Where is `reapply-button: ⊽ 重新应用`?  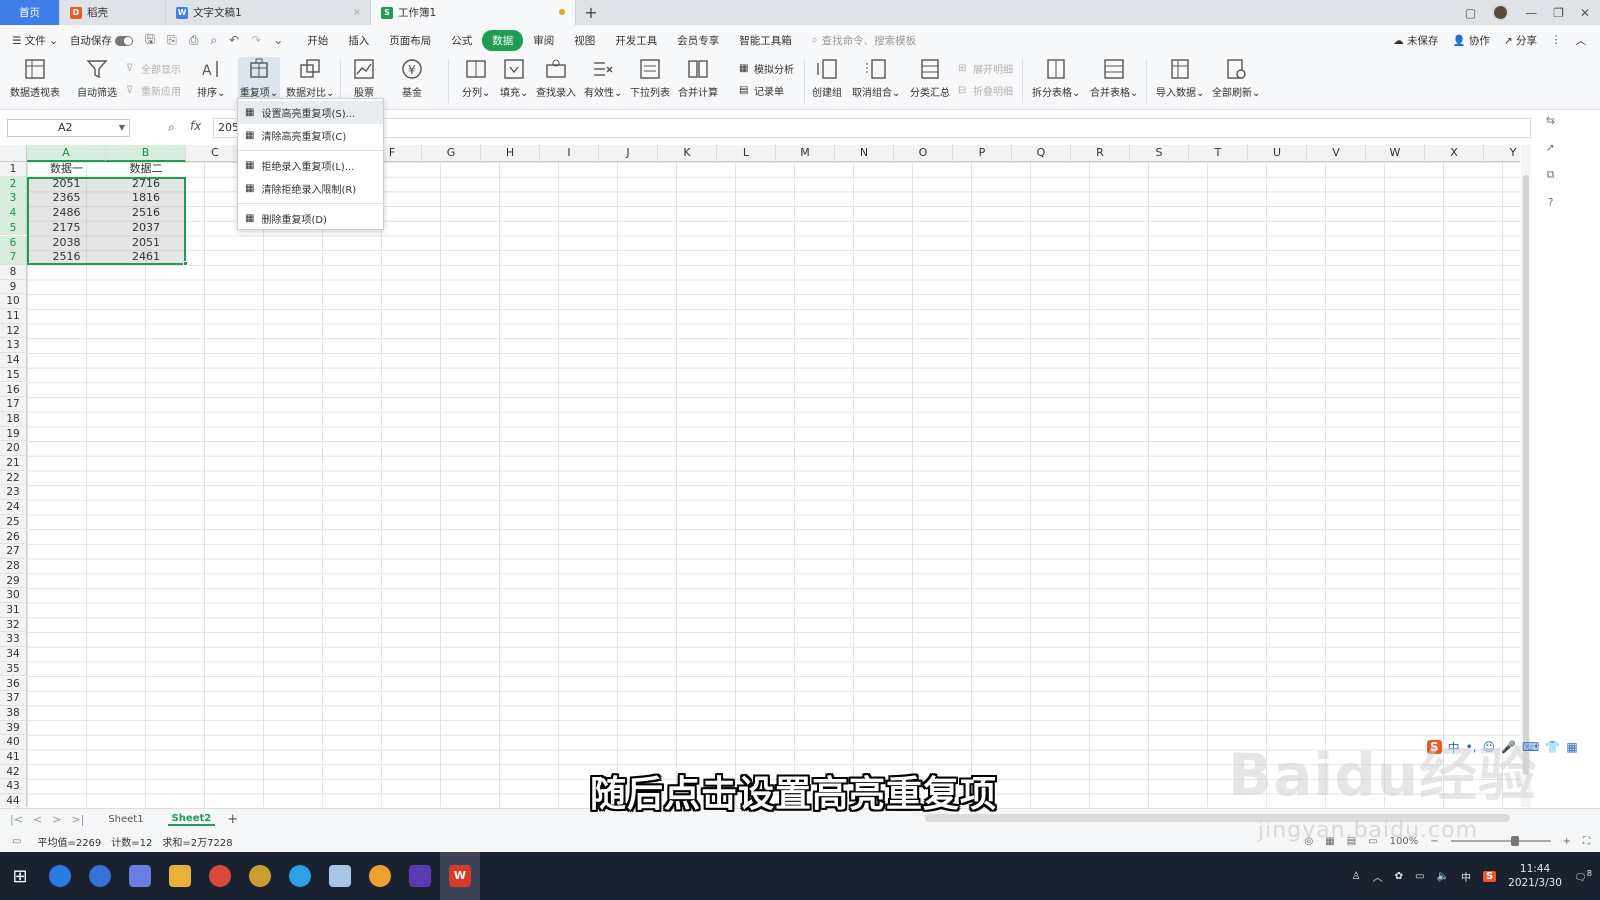
reapply-button: ⊽ 重新应用 is located at coordinates (153, 91).